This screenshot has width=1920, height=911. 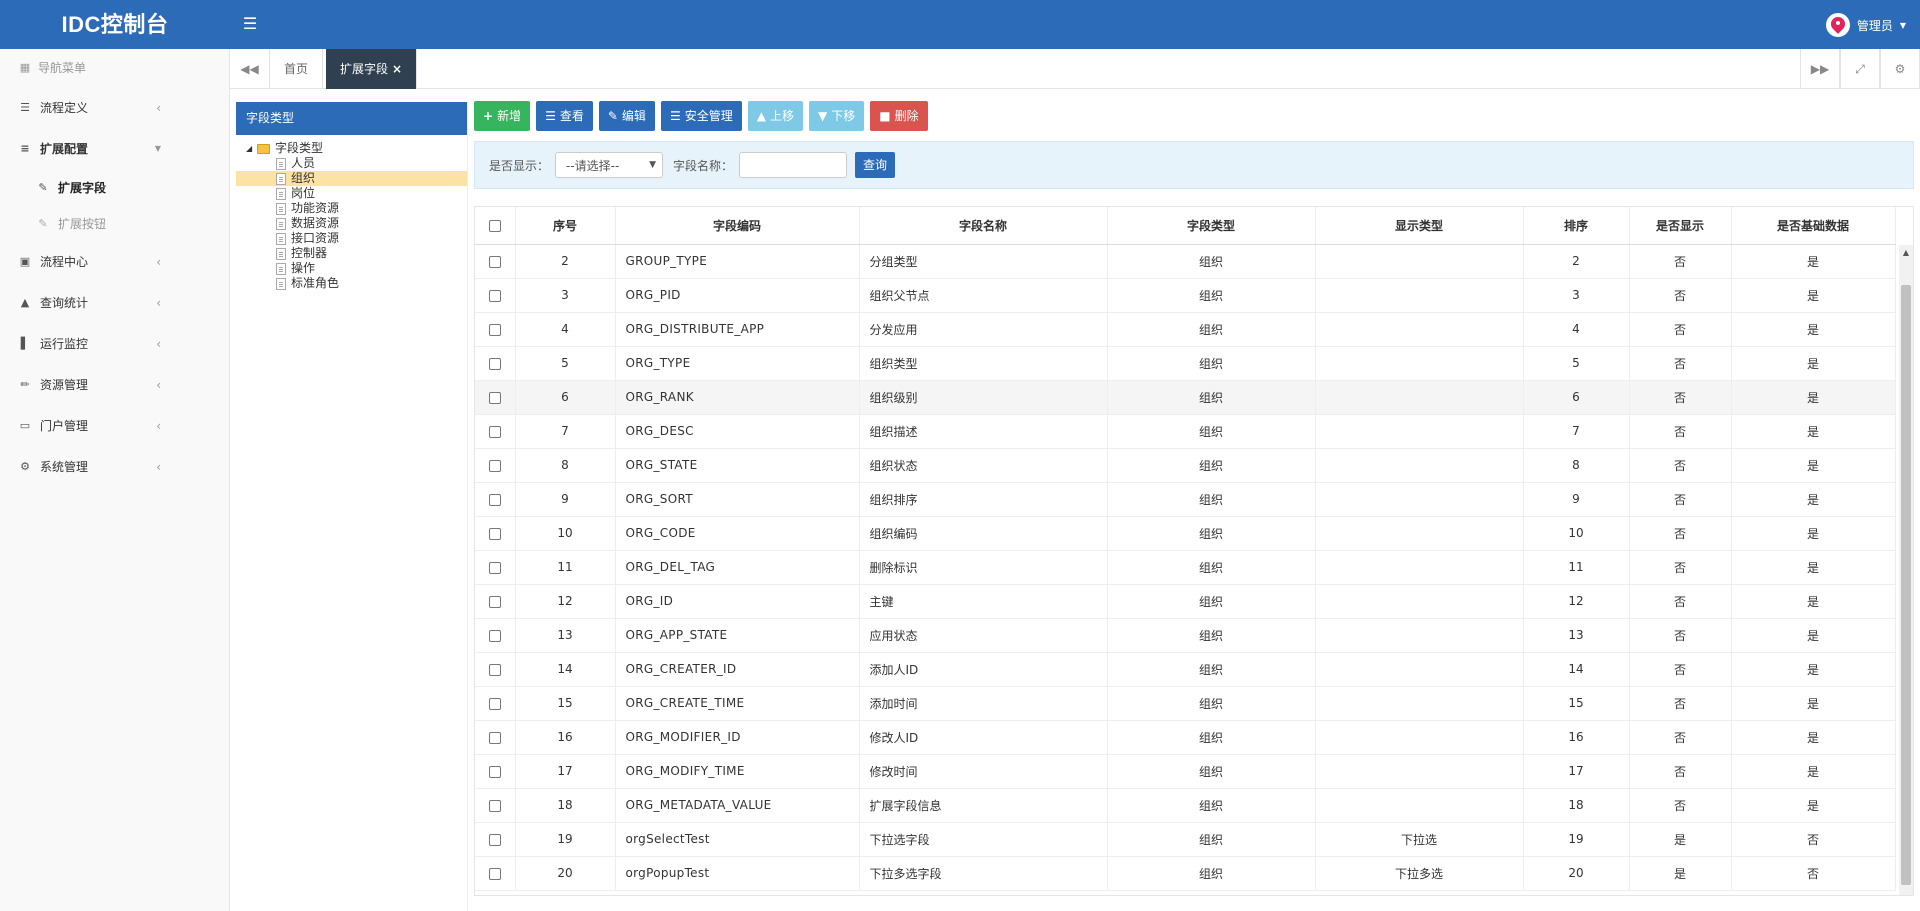 What do you see at coordinates (315, 238) in the screenshot?
I see `tree-node-label: 接口资源` at bounding box center [315, 238].